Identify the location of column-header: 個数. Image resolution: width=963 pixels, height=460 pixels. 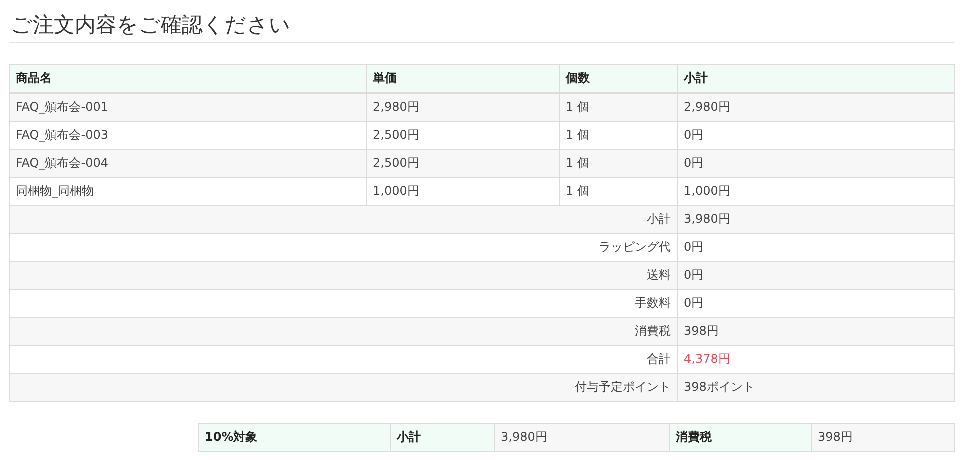
(619, 78).